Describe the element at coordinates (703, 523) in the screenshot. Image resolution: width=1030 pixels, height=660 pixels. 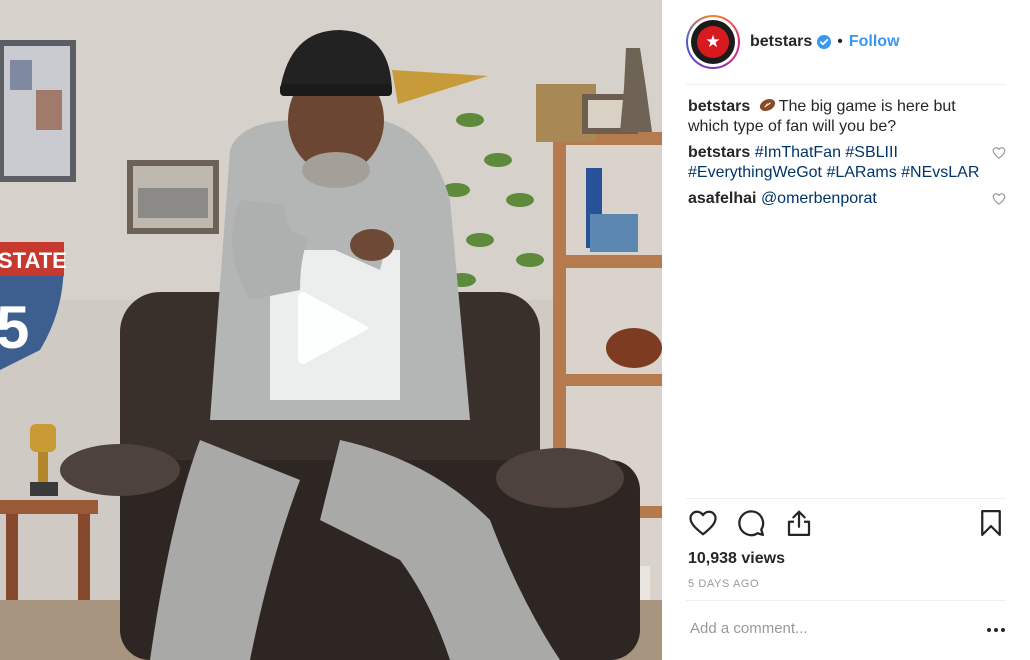
I see `heart-icon` at that location.